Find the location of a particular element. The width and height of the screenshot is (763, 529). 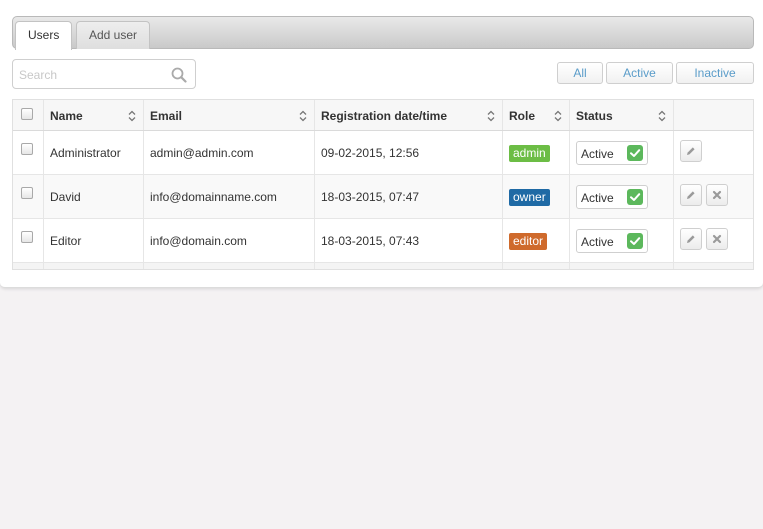

filter-active-button: Active is located at coordinates (639, 73).